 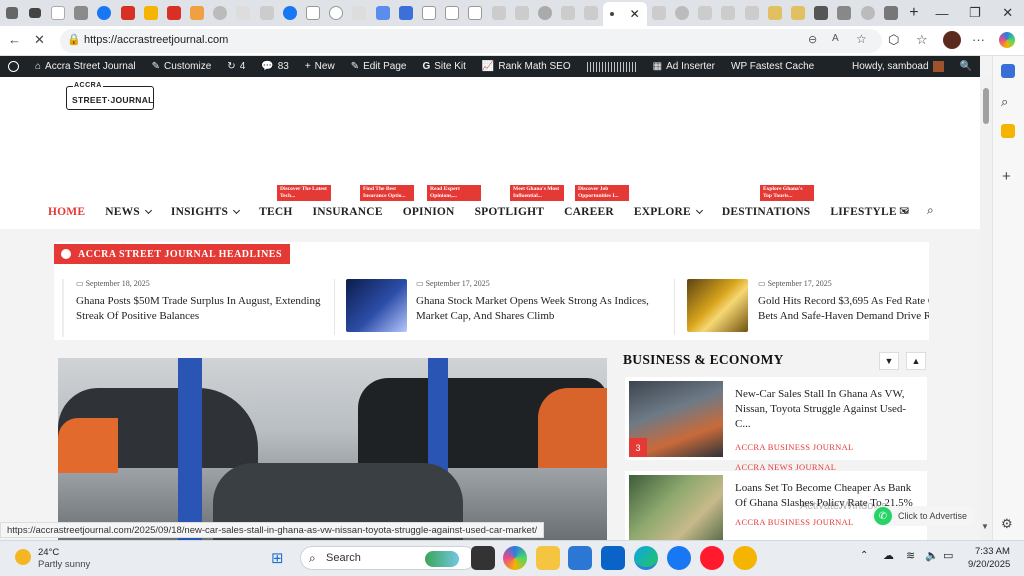 What do you see at coordinates (34, 13) in the screenshot?
I see `tab-actions-icon` at bounding box center [34, 13].